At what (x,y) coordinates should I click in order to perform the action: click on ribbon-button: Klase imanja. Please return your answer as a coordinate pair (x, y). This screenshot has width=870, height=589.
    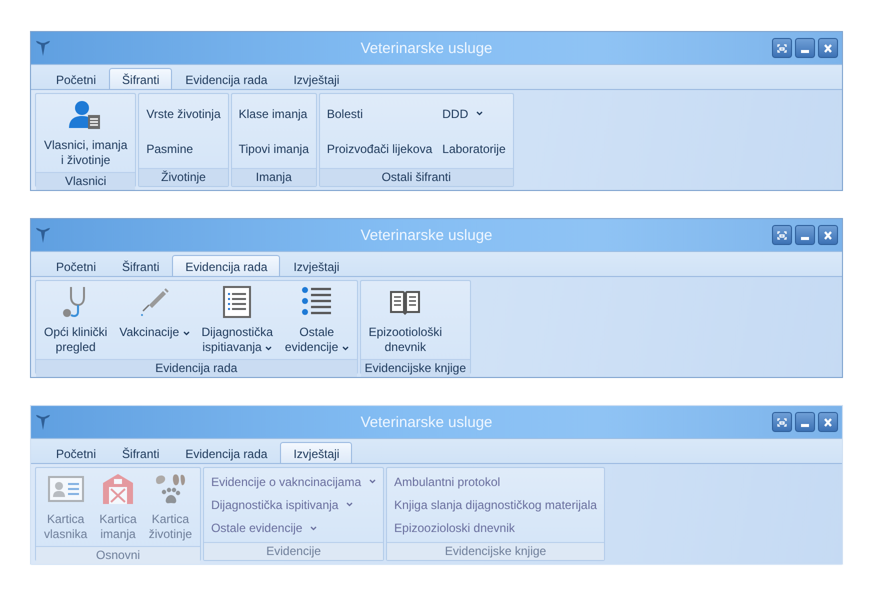
    Looking at the image, I should click on (273, 113).